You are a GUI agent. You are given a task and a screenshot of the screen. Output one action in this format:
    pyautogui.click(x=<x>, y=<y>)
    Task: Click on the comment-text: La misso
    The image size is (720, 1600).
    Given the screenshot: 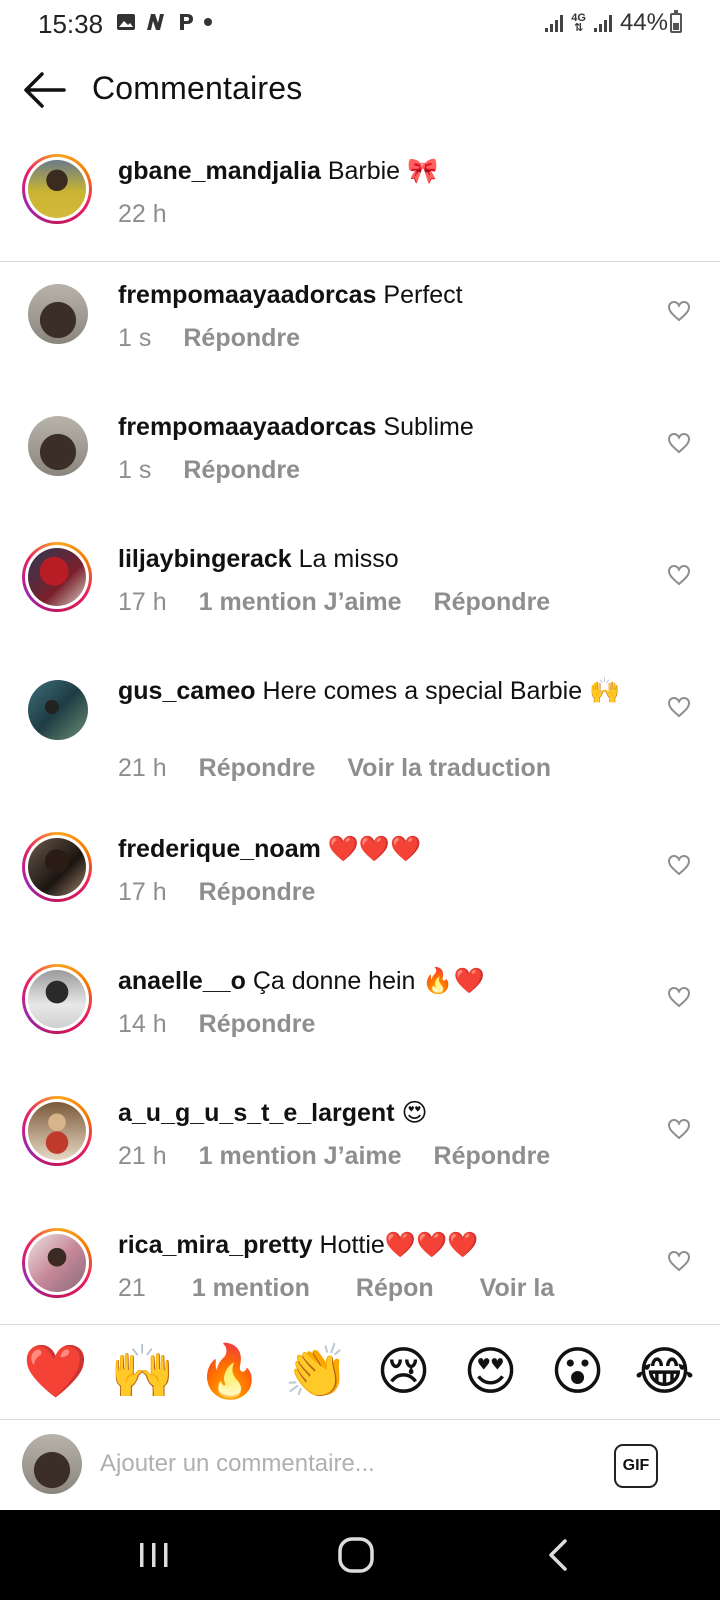 What is the action you would take?
    pyautogui.click(x=348, y=559)
    